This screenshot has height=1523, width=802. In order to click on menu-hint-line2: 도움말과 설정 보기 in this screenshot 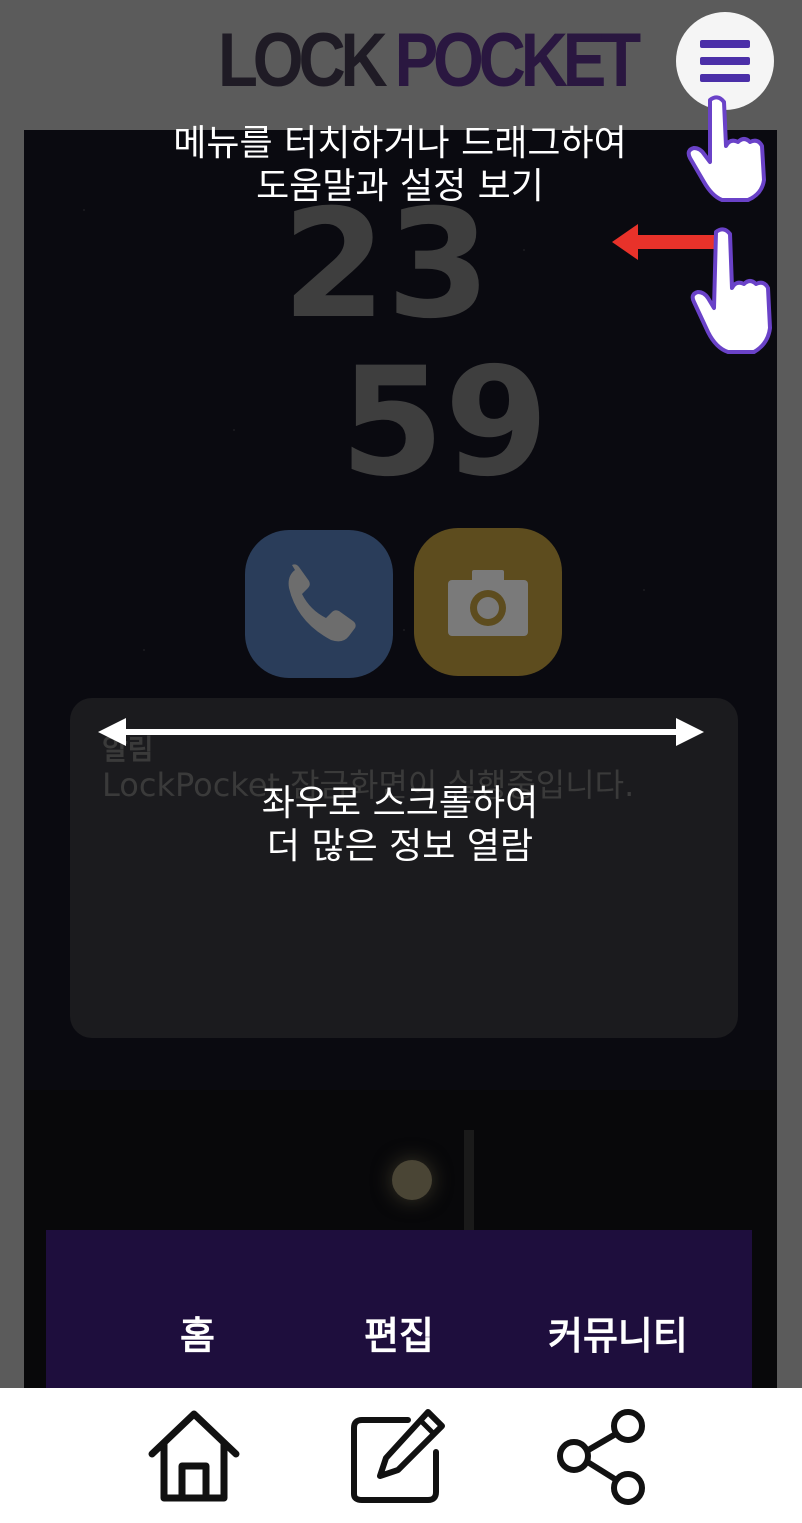, I will do `click(400, 187)`.